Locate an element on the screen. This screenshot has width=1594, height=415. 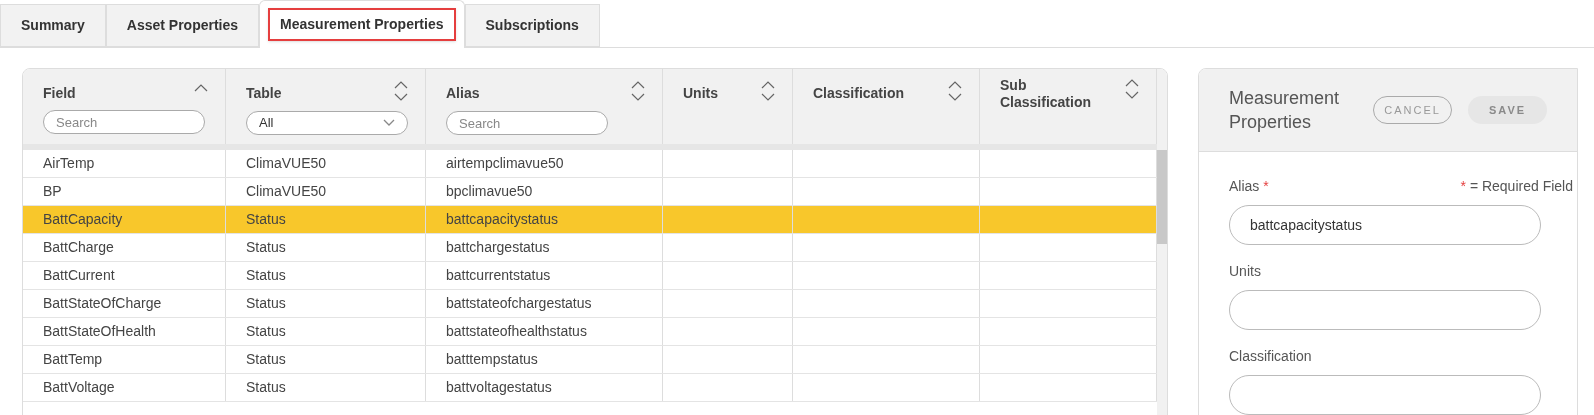
table-cell: battstateofchargestatus is located at coordinates (544, 303).